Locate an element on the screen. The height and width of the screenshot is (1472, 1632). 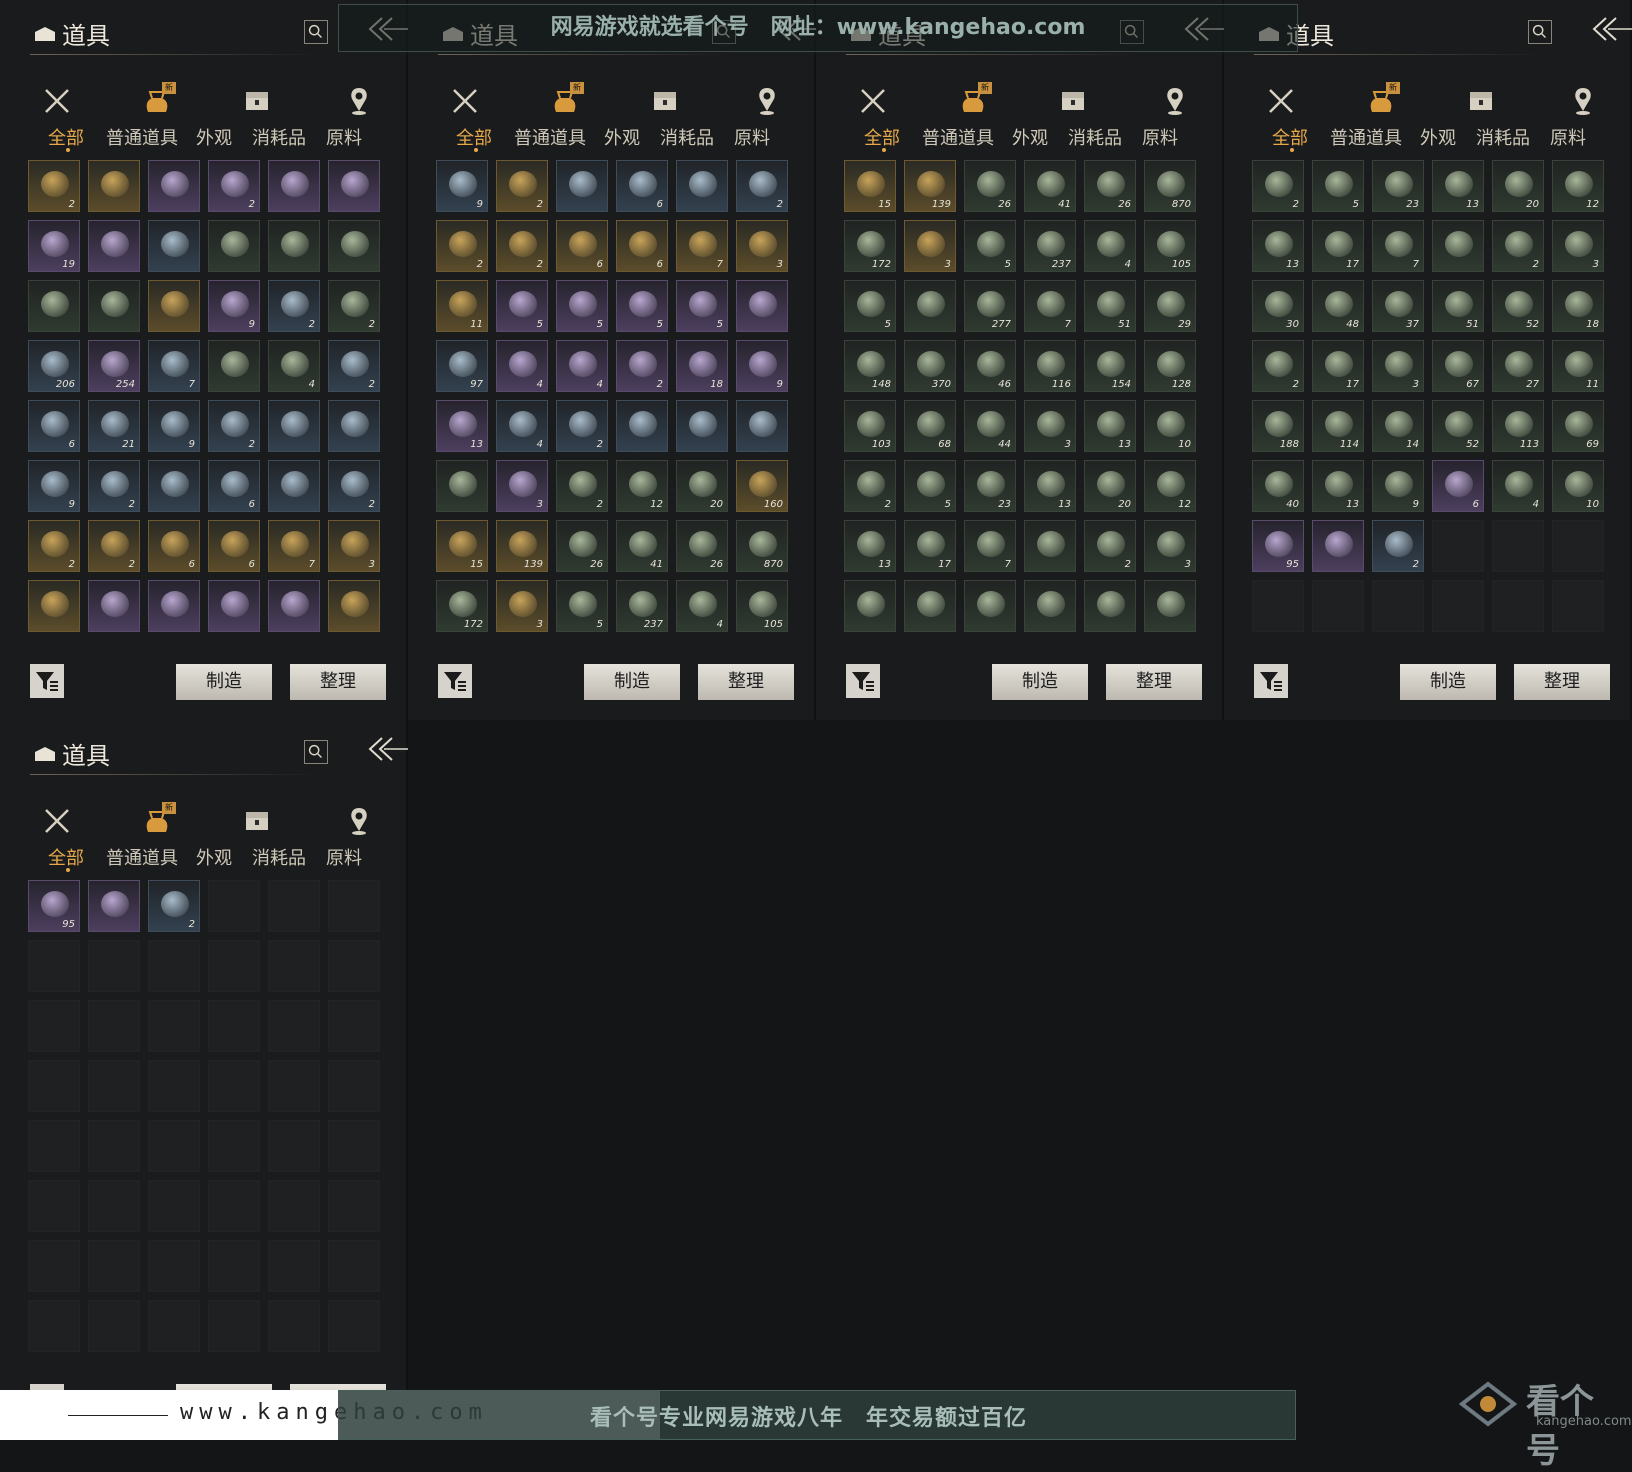
item-slot: 21 is located at coordinates (114, 426).